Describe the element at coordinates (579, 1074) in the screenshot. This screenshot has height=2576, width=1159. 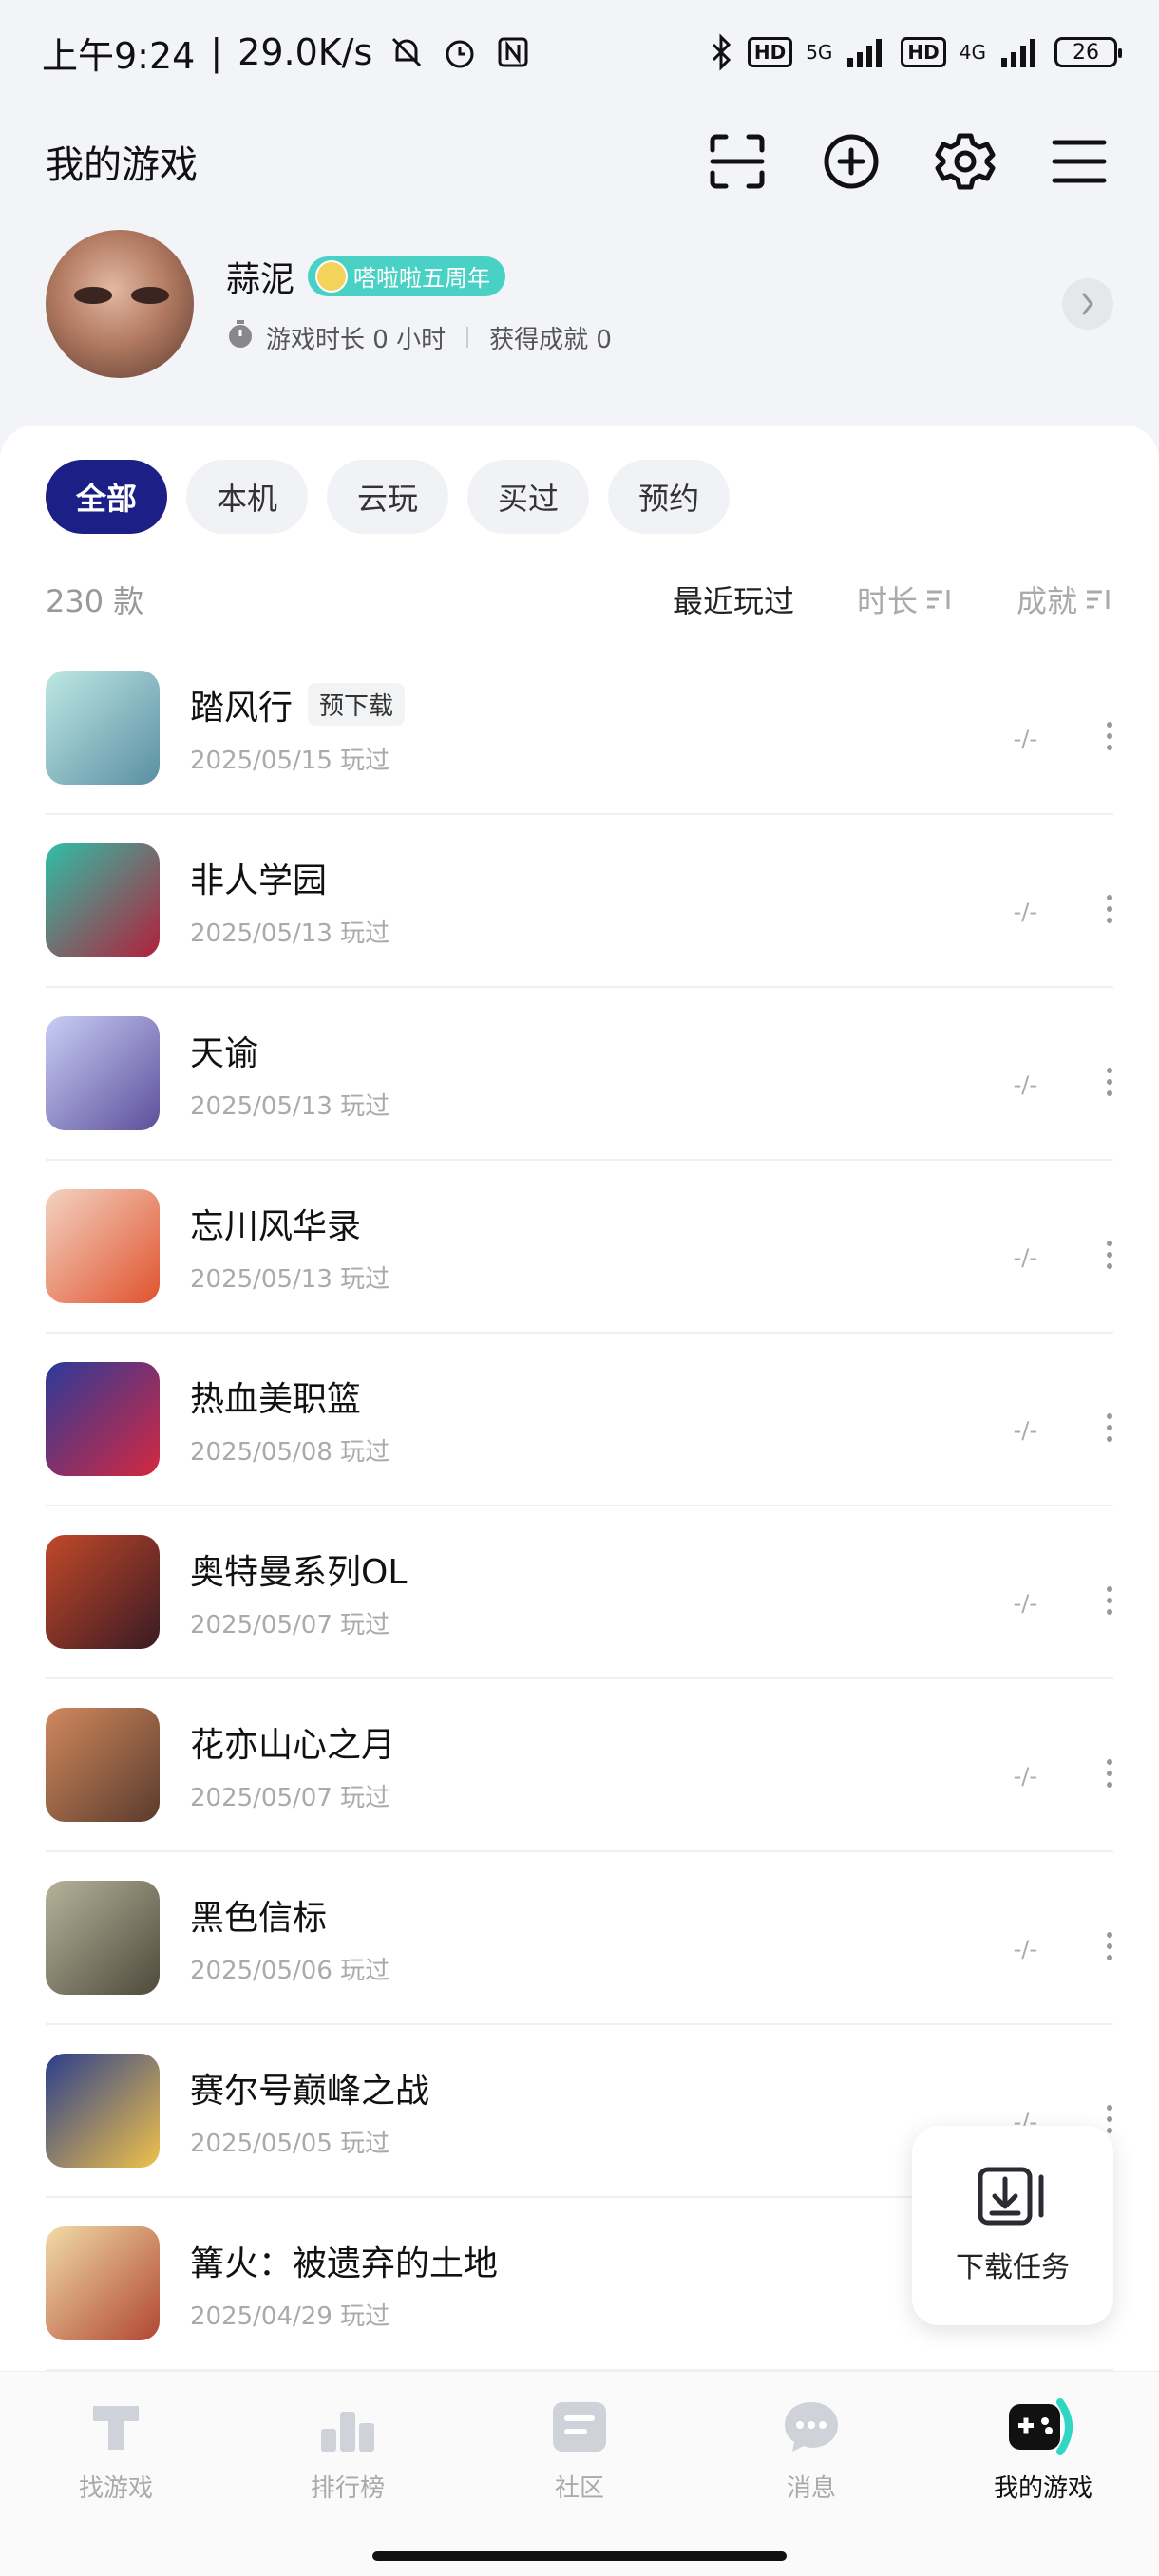
I see `game-row: 天谕 2025/05/13 玩过 -/-` at that location.